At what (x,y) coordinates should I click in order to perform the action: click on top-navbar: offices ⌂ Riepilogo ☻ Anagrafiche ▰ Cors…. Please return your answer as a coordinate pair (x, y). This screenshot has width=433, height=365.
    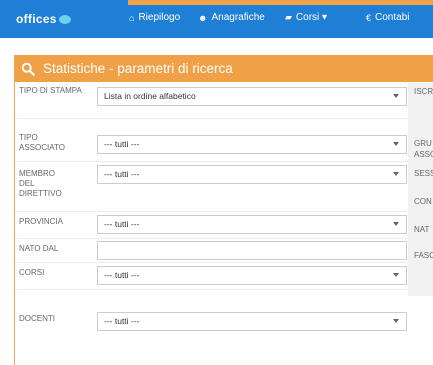
    Looking at the image, I should click on (216, 19).